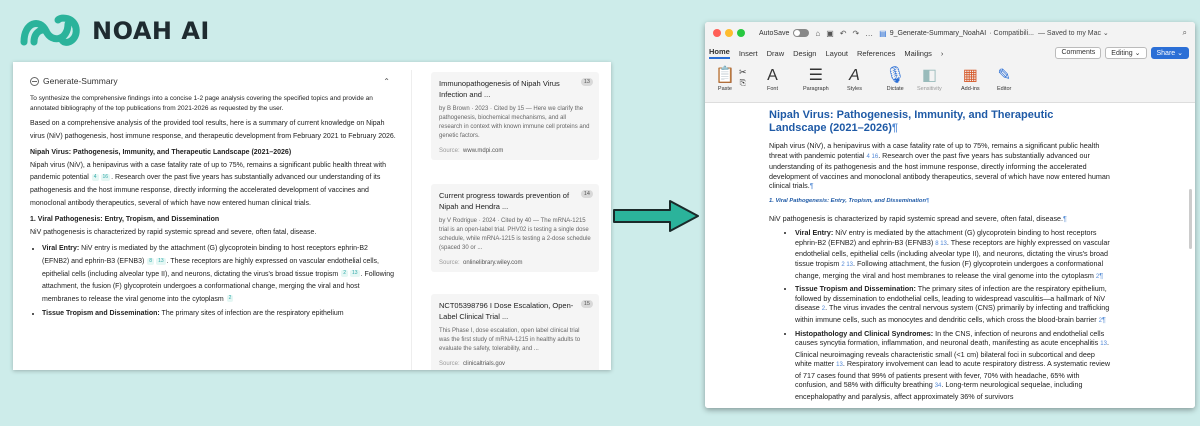 The image size is (1200, 426). Describe the element at coordinates (843, 33) in the screenshot. I see `undo-icon: ↶` at that location.